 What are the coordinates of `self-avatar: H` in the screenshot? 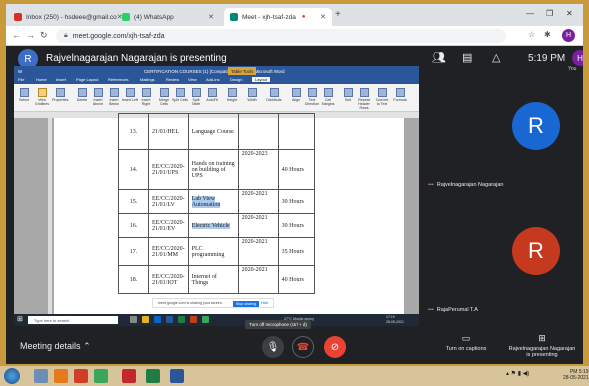 It's located at (577, 58).